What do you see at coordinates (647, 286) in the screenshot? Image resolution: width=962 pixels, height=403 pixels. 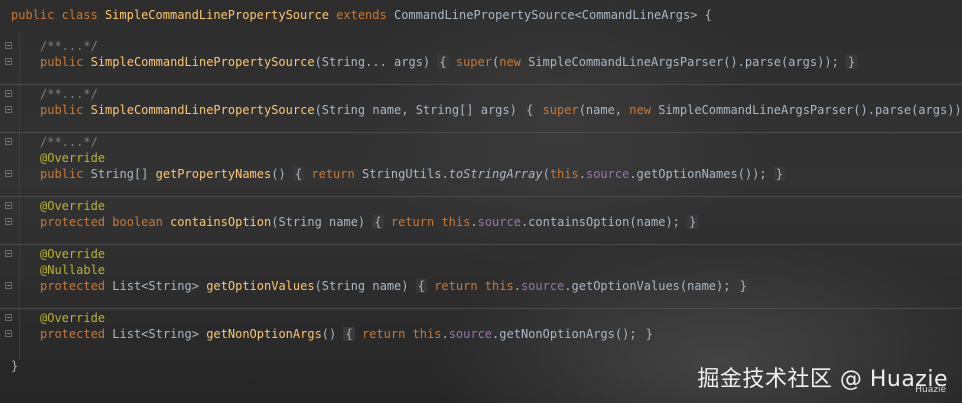 I see `statement: .getOptionValues(name);` at bounding box center [647, 286].